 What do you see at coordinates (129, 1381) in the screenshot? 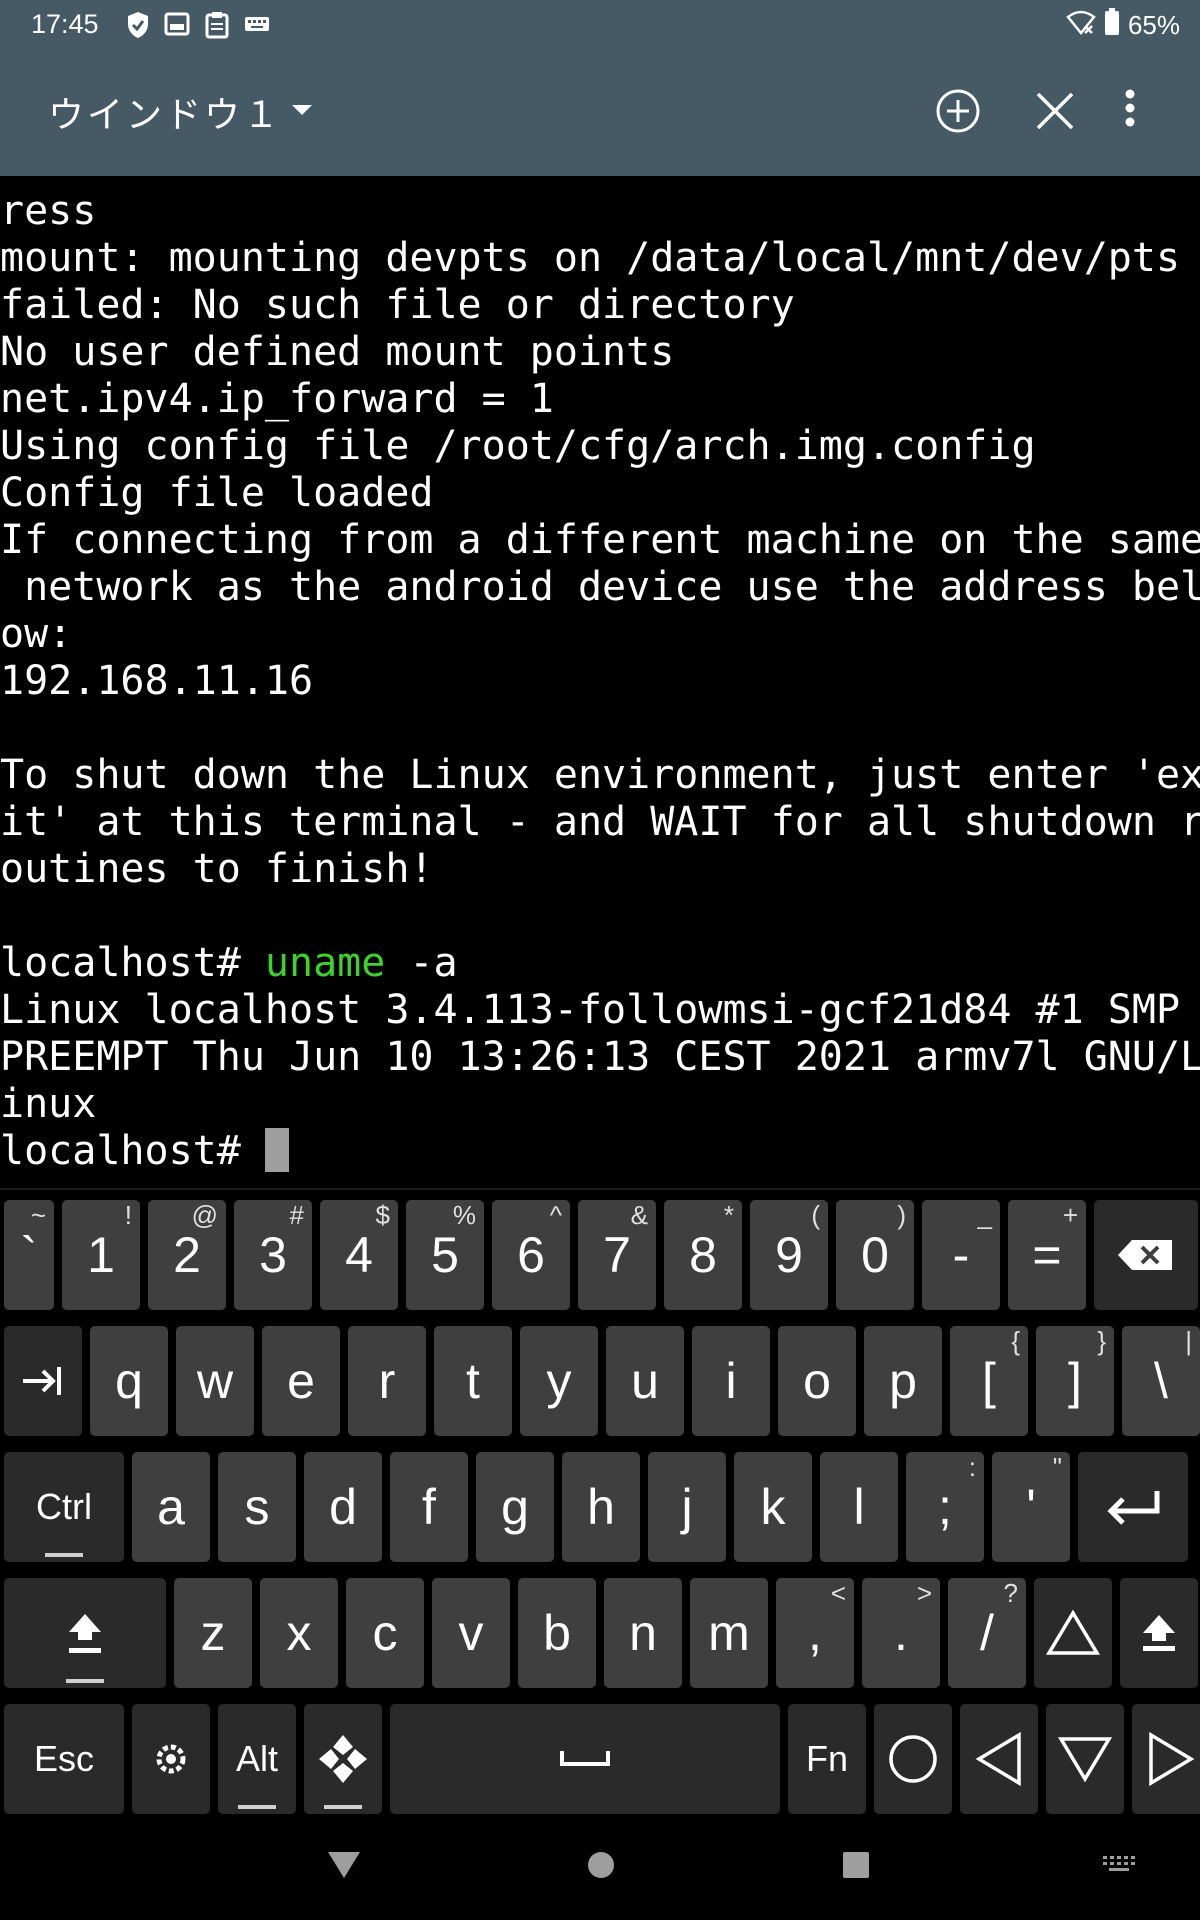
I see `key-char: q` at bounding box center [129, 1381].